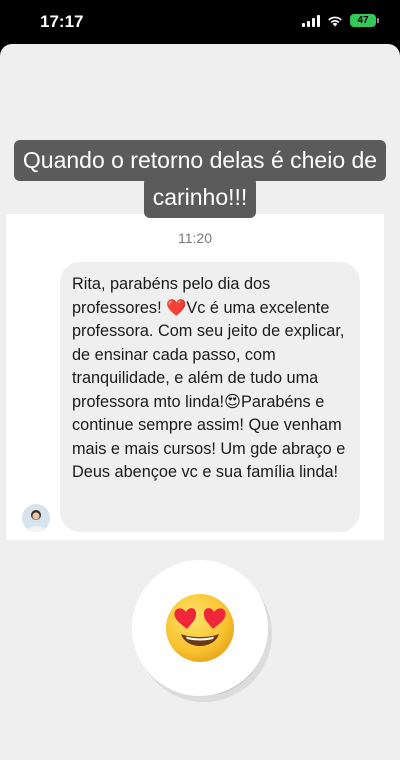 The image size is (400, 760). I want to click on heart-eyes-emoji-icon, so click(200, 628).